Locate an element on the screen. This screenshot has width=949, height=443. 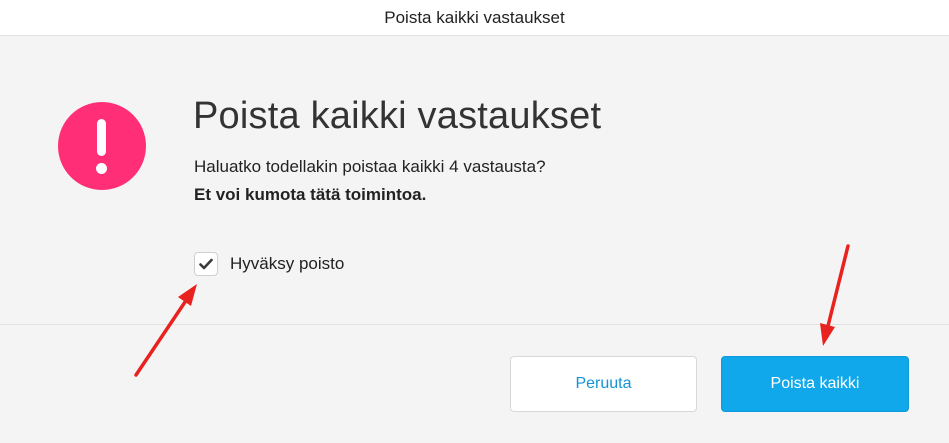
exclamation-bar is located at coordinates (101, 137).